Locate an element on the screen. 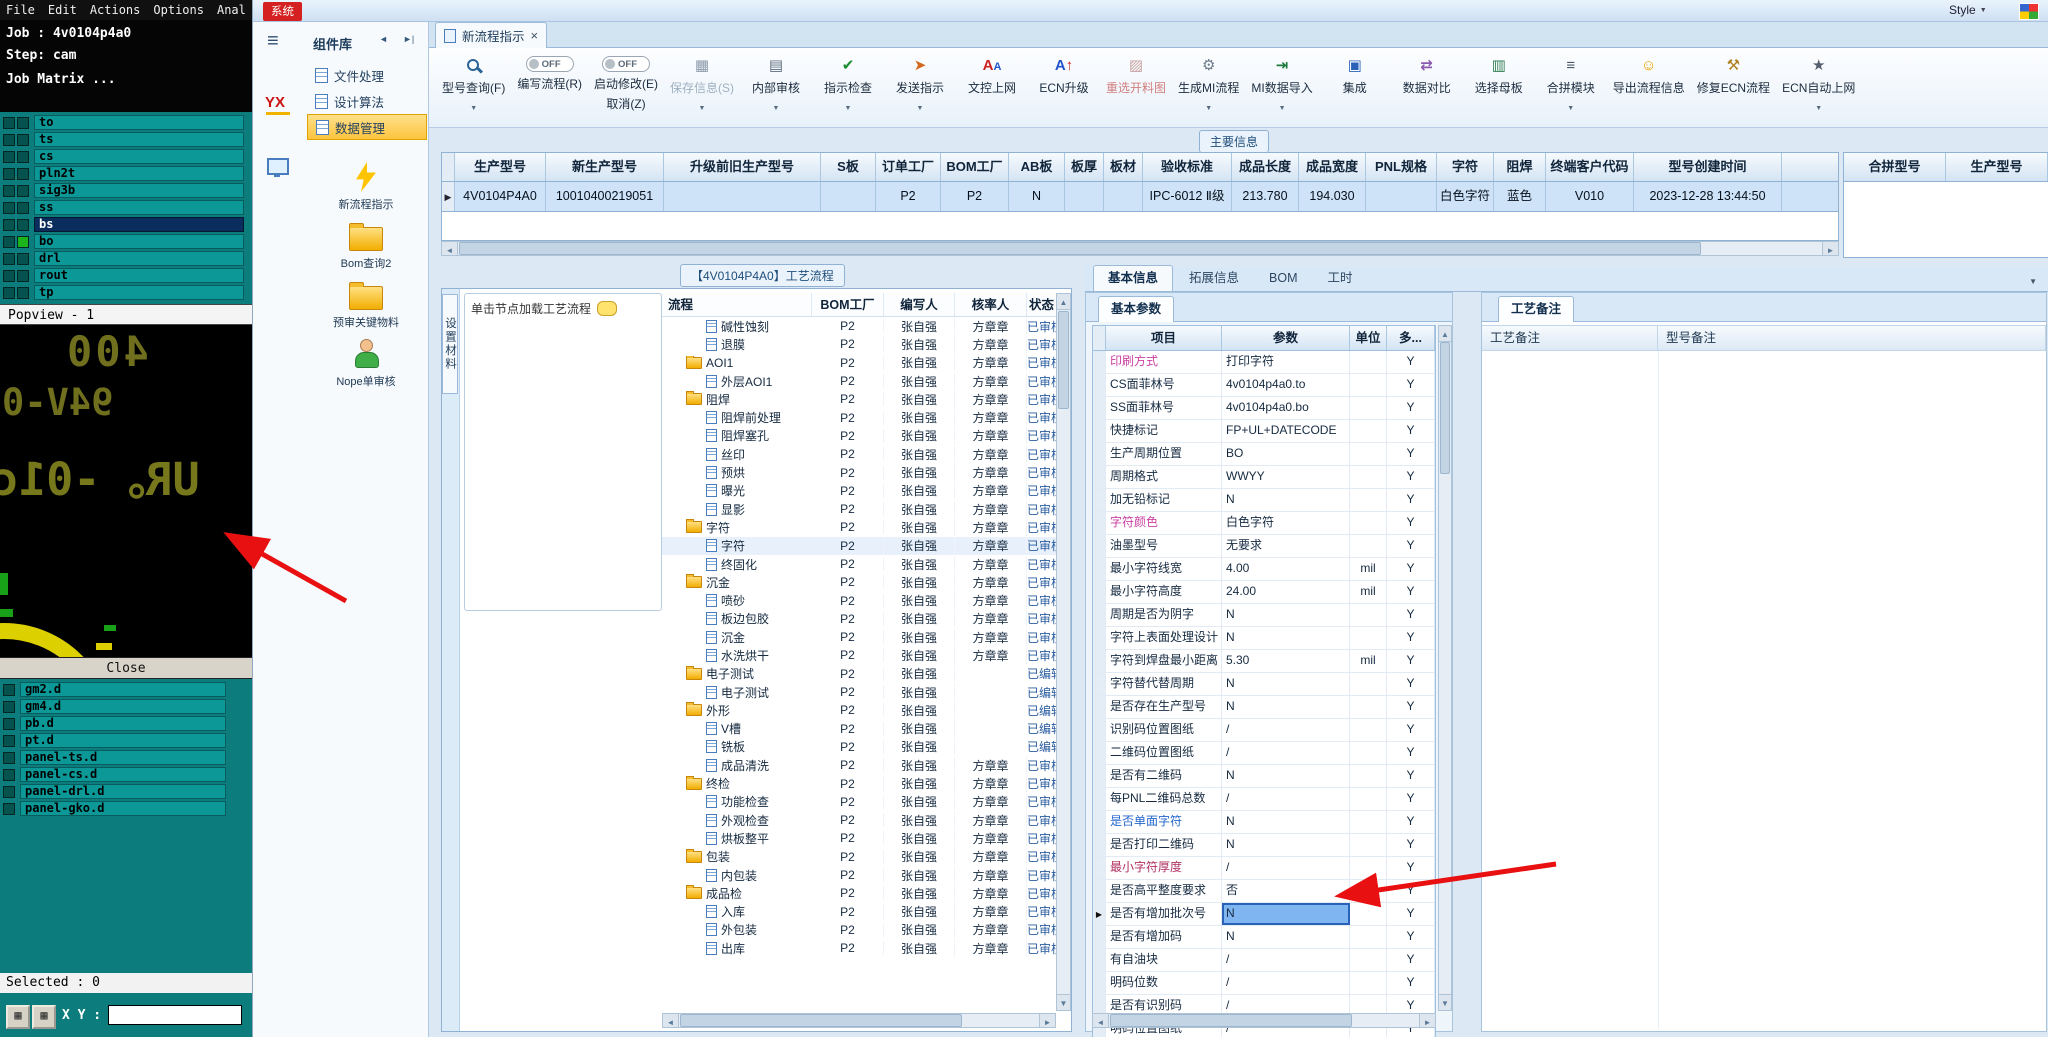  param-name-cell: 印刷方式 is located at coordinates (1164, 362).